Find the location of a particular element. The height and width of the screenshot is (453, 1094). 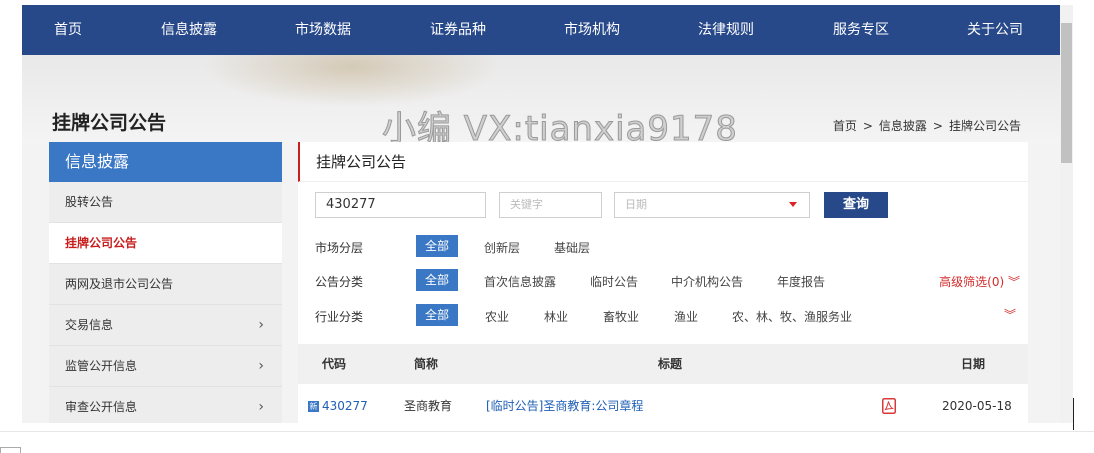

title-link: [临时公告]圣商教育:公司章程 is located at coordinates (564, 404).